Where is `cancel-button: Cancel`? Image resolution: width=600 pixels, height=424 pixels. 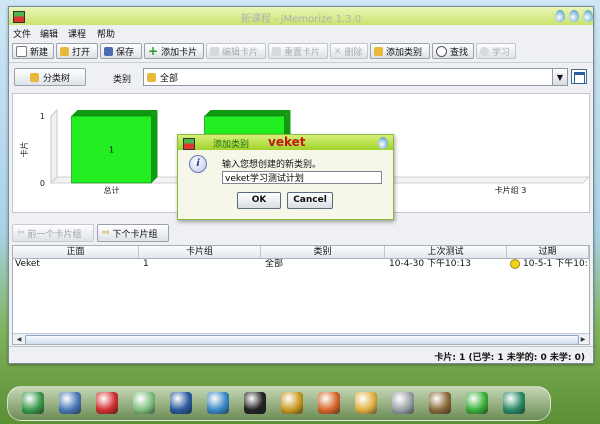 cancel-button: Cancel is located at coordinates (310, 200).